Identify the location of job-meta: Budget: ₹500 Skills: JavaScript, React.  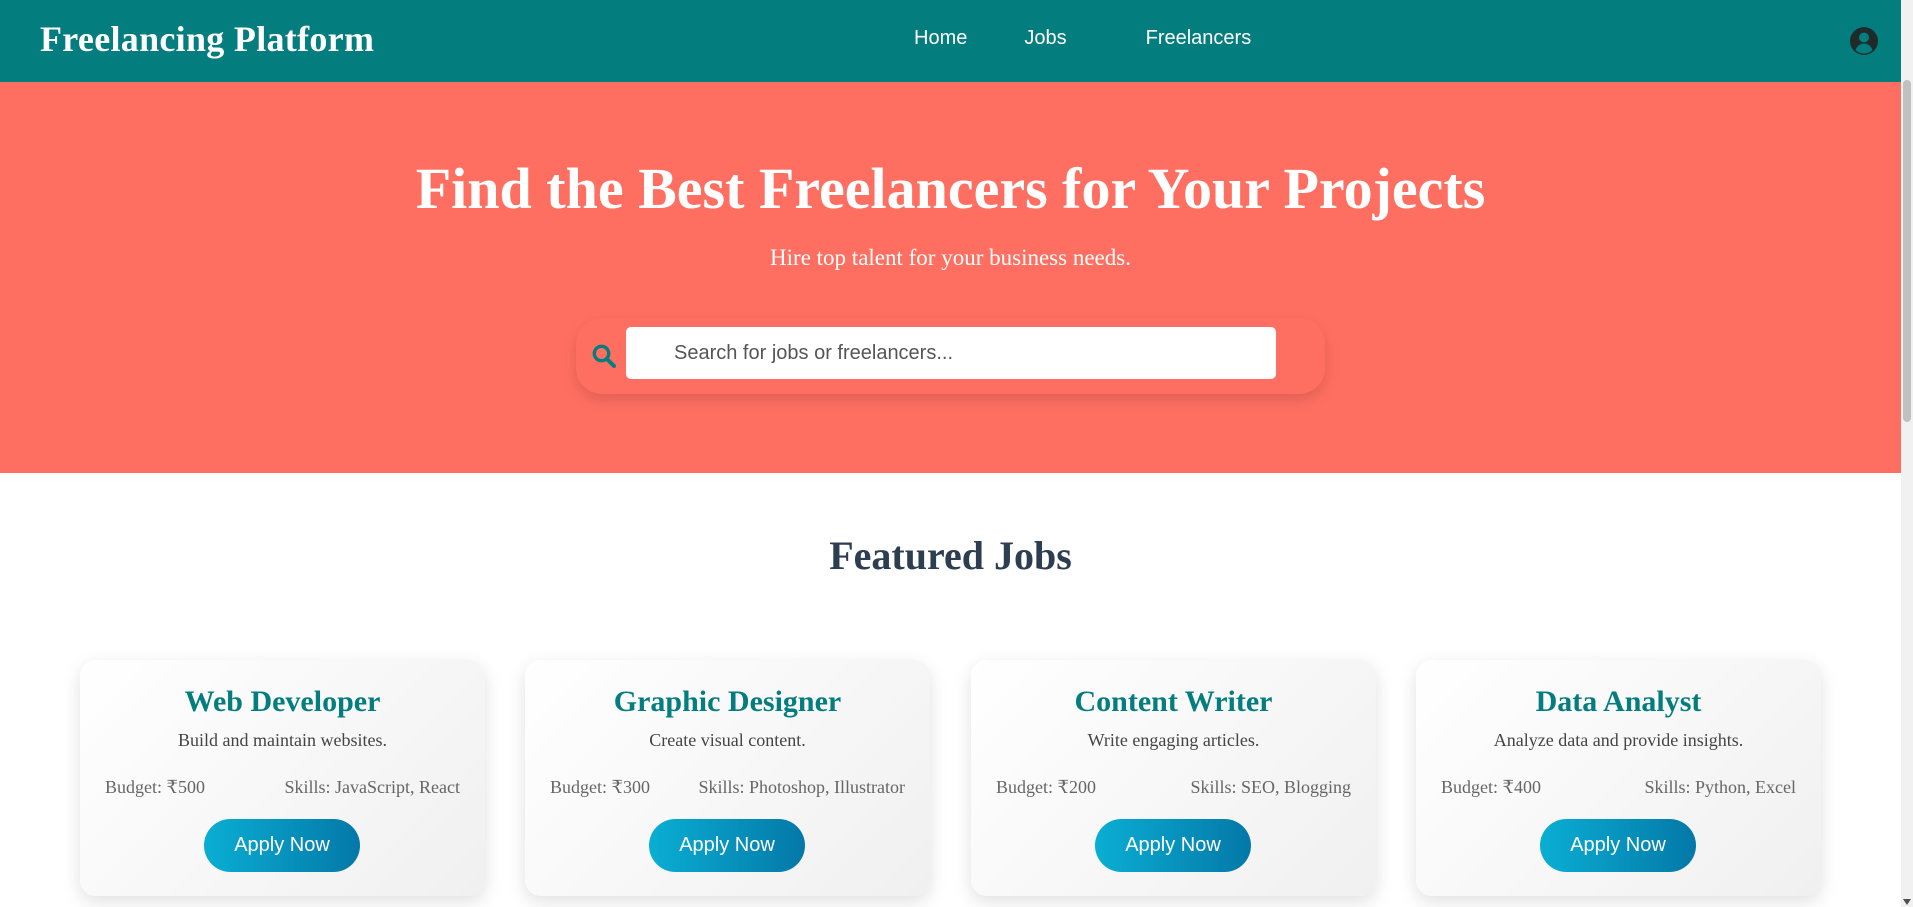
(282, 787).